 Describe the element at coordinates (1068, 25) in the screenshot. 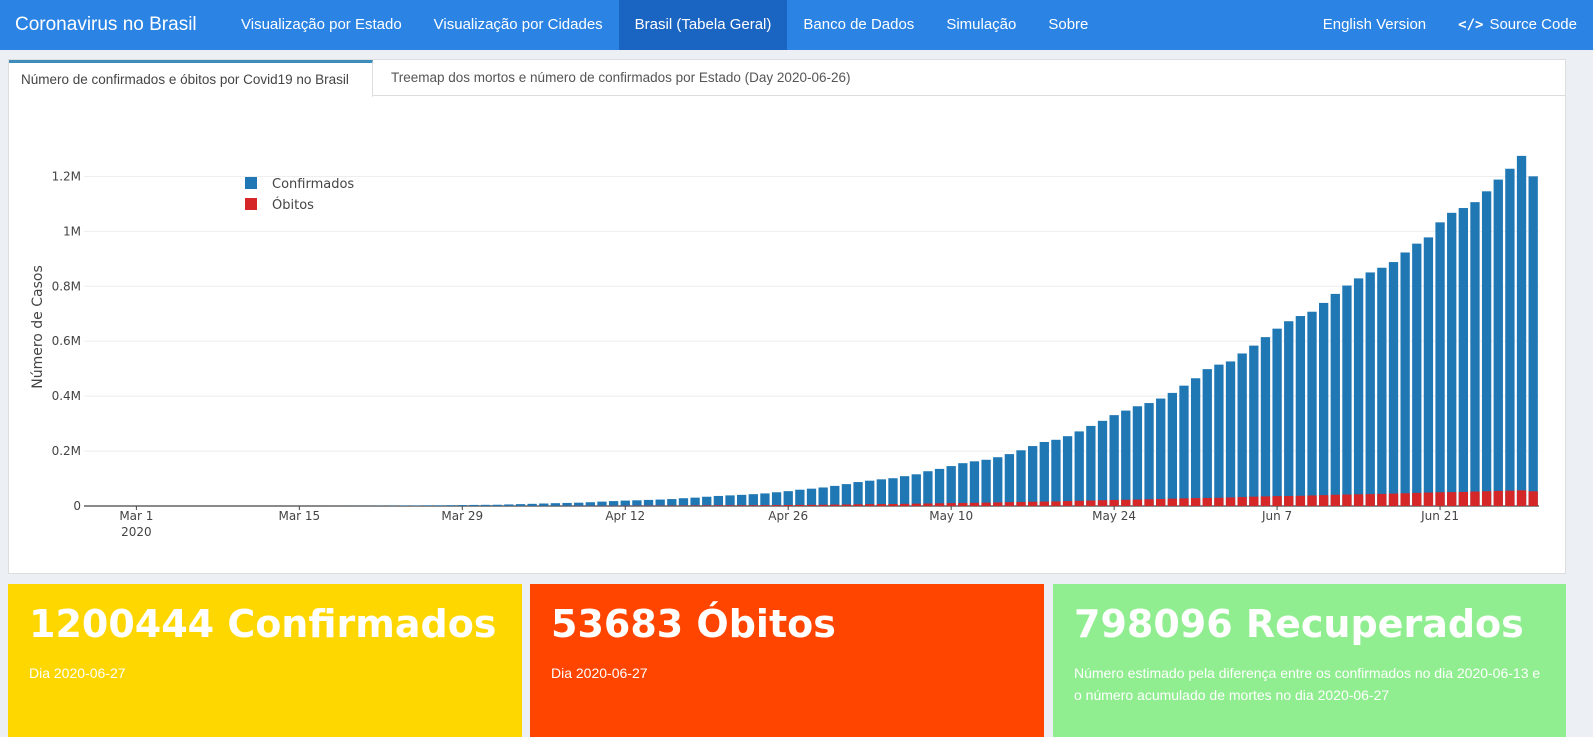

I see `nav-sobre: Sobre` at that location.